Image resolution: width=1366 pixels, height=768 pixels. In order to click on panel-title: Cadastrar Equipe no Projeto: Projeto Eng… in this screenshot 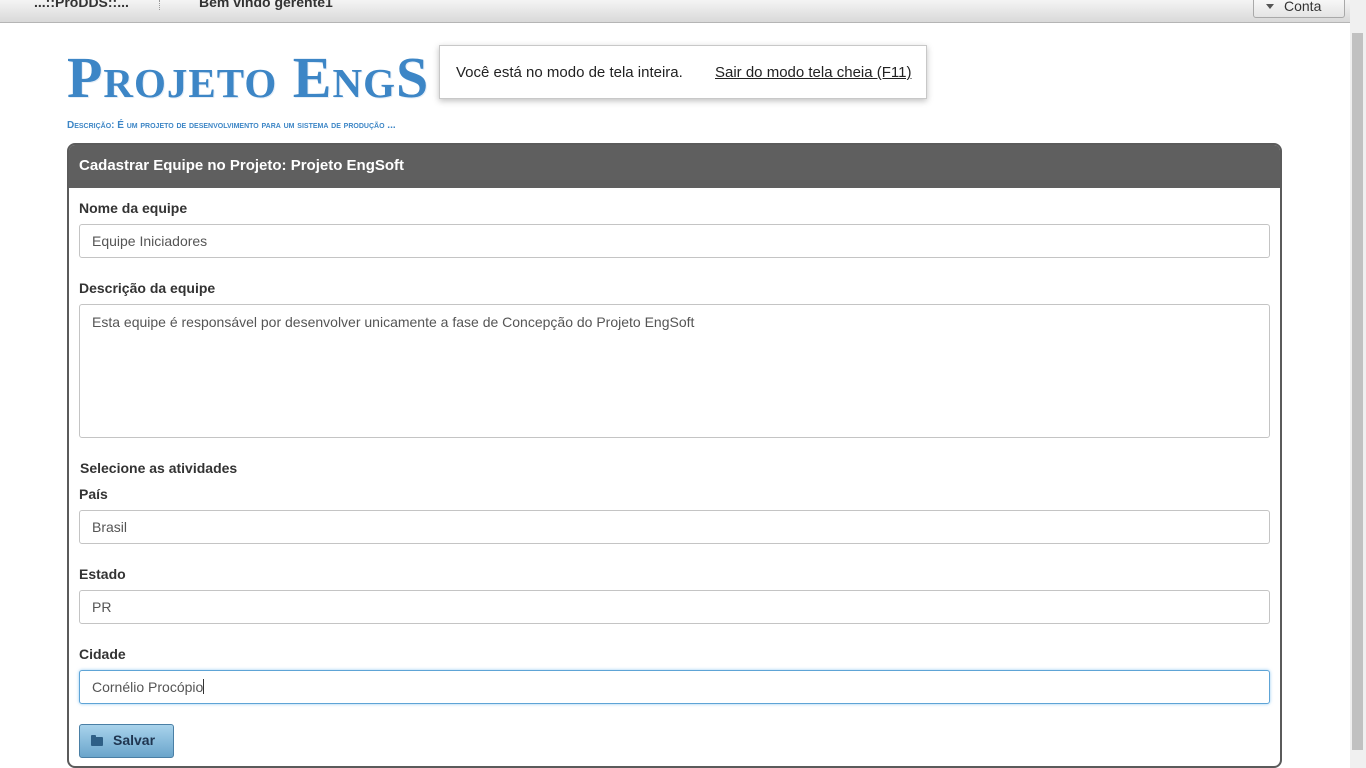, I will do `click(674, 166)`.